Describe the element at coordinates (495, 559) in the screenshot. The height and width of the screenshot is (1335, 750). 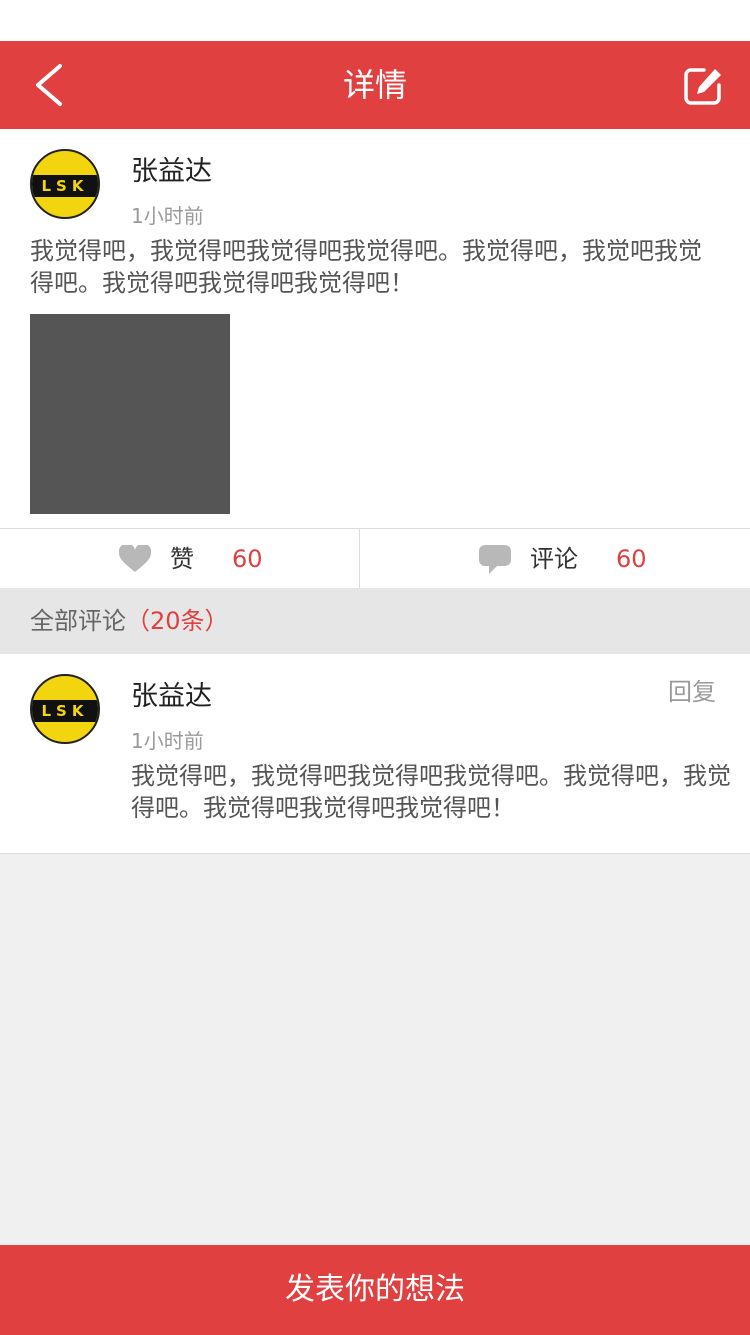
I see `speech-bubble-icon` at that location.